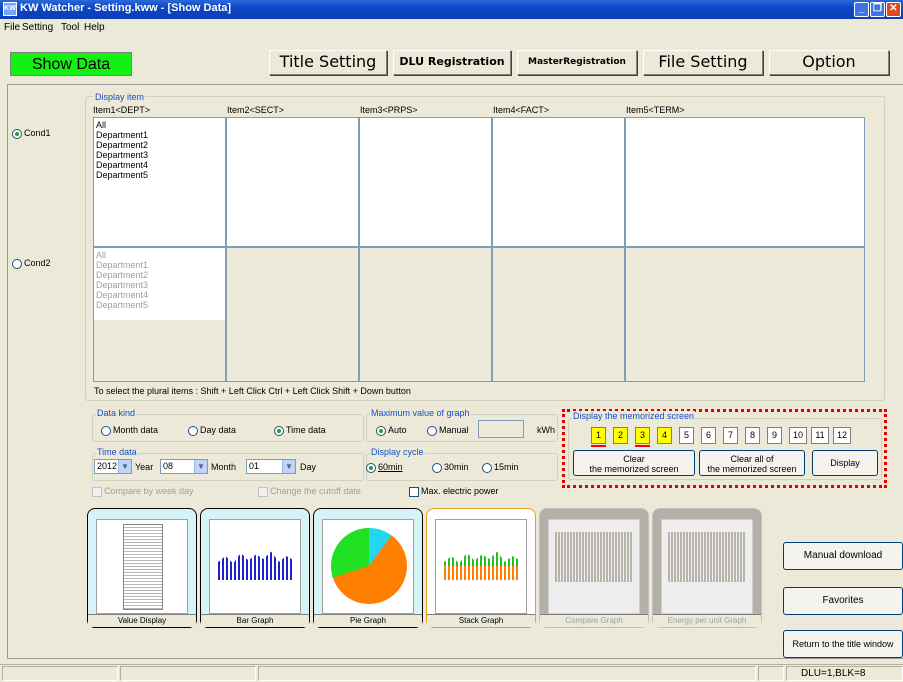 This screenshot has height=682, width=903. Describe the element at coordinates (425, 314) in the screenshot. I see `cond2-item3-list` at that location.